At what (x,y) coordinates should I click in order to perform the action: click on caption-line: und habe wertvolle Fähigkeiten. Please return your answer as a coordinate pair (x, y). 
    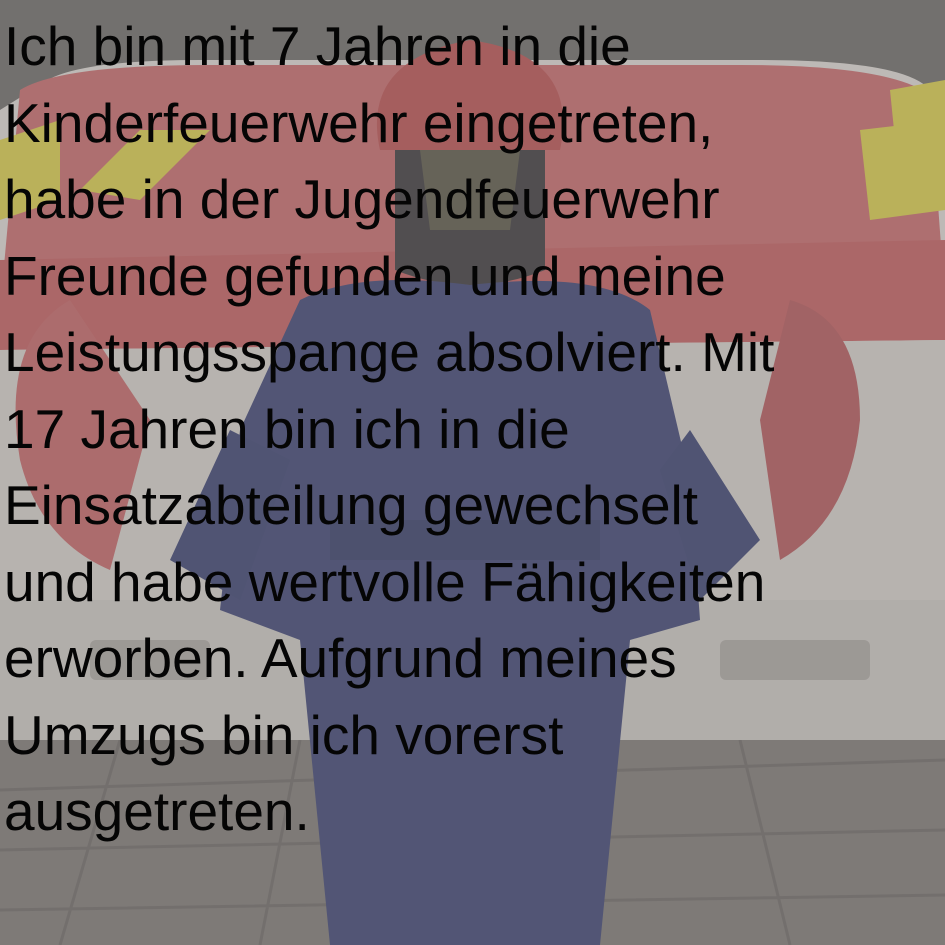
    Looking at the image, I should click on (385, 581).